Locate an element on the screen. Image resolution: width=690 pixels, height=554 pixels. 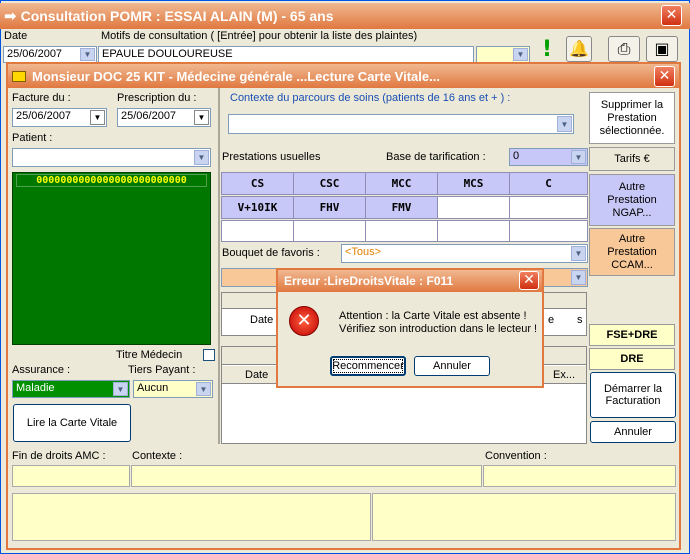
patient-label: Patient : is located at coordinates (32, 138).